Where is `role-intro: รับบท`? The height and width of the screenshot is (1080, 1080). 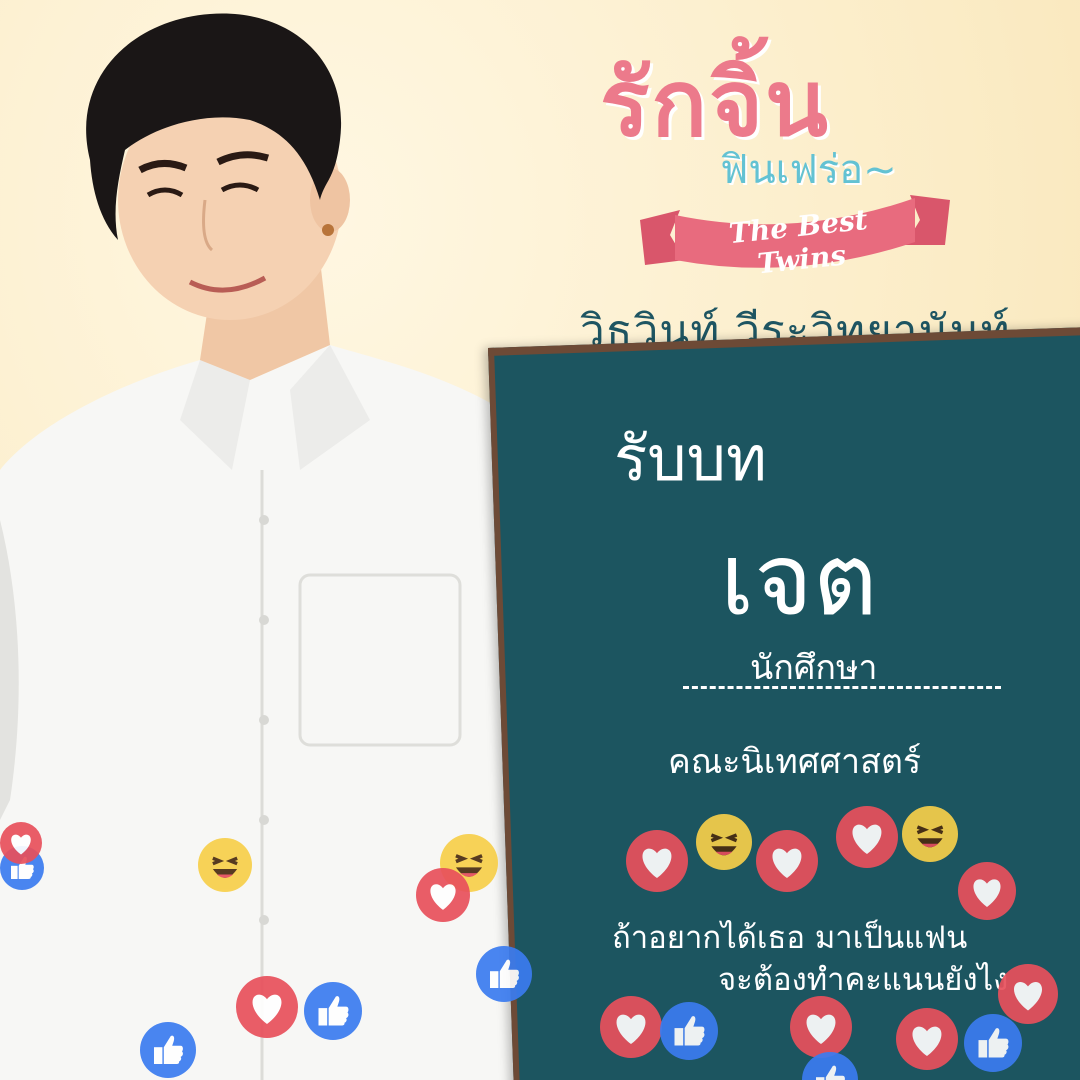
role-intro: รับบท is located at coordinates (690, 458).